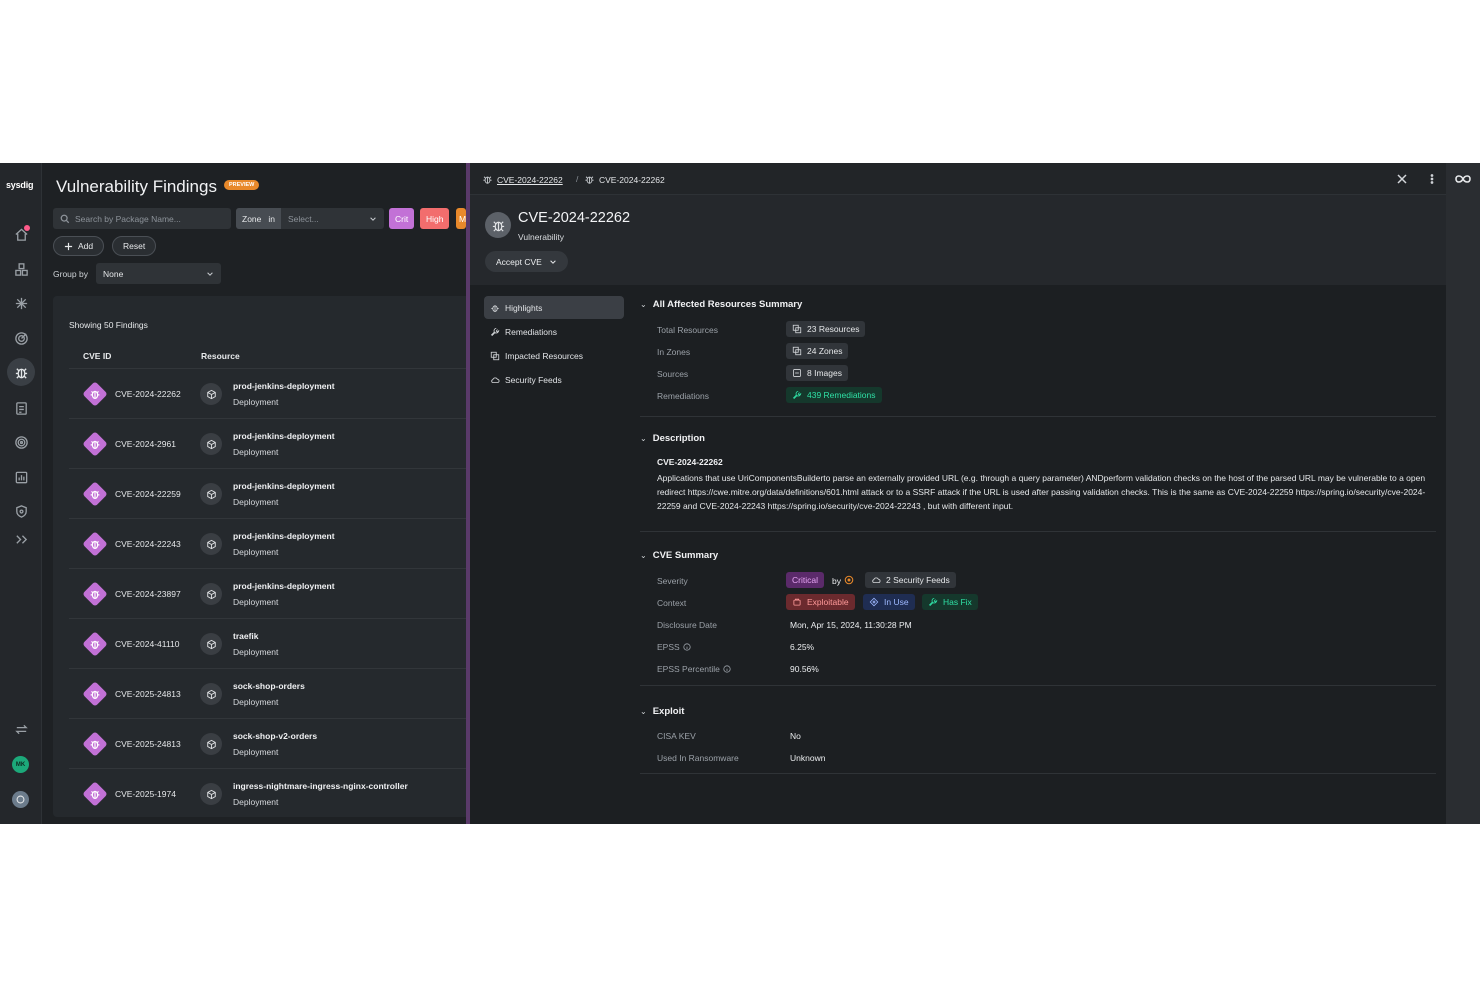  What do you see at coordinates (158, 273) in the screenshot?
I see `groupby-select: None` at bounding box center [158, 273].